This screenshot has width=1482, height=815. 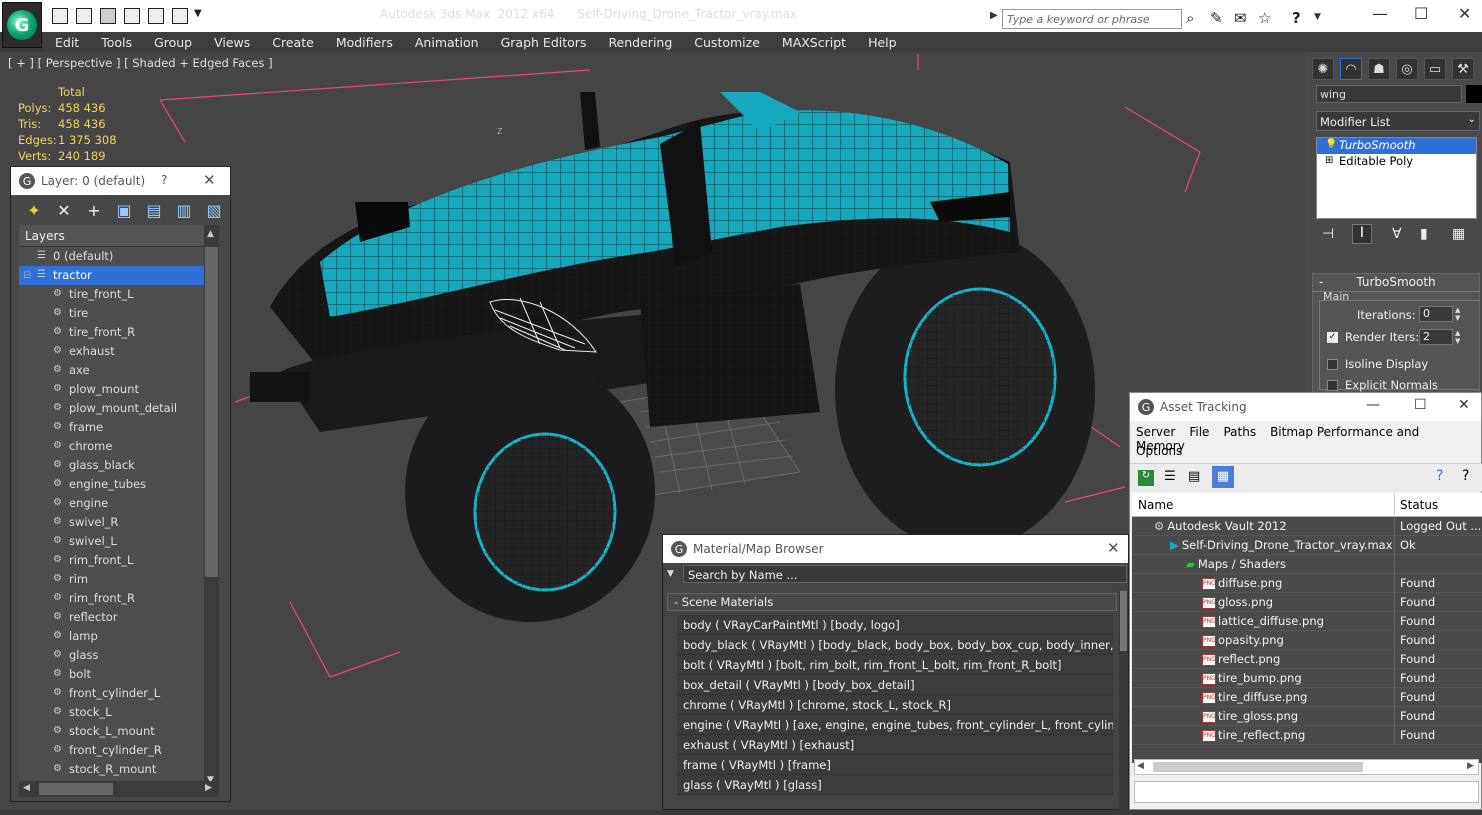 I want to click on layer-item: ⚙ front_cylinder_R, so click(x=119, y=750).